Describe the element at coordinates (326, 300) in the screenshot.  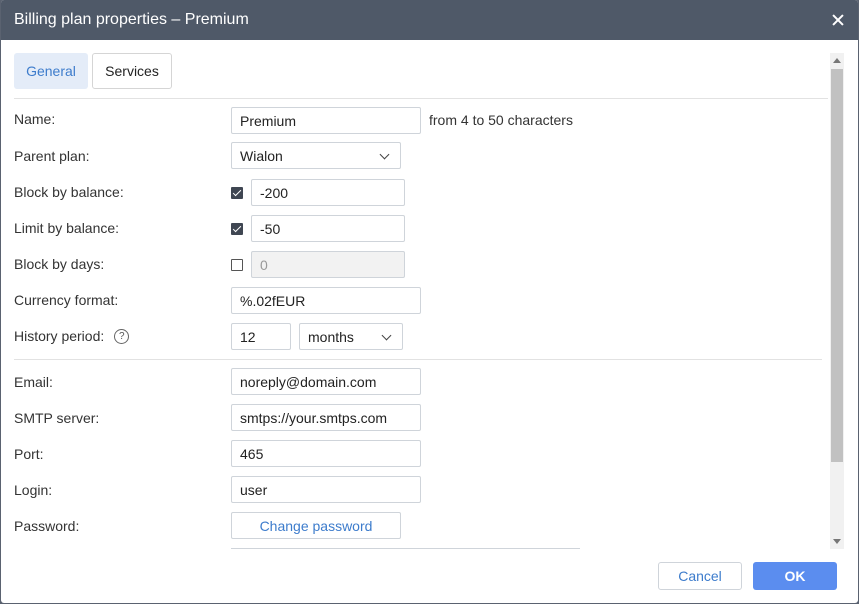
I see `currency-format-input: %.02fEUR` at that location.